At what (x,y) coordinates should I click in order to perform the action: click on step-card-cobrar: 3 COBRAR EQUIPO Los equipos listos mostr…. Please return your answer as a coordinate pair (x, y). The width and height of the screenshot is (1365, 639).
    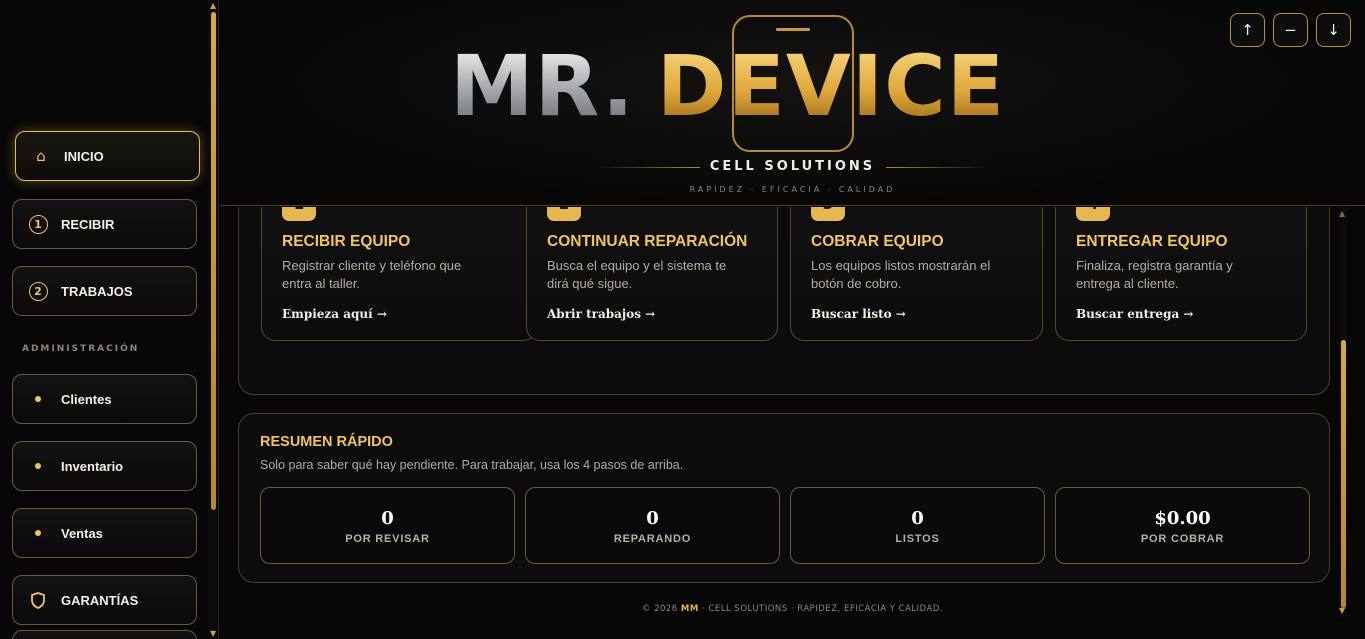
    Looking at the image, I should click on (916, 274).